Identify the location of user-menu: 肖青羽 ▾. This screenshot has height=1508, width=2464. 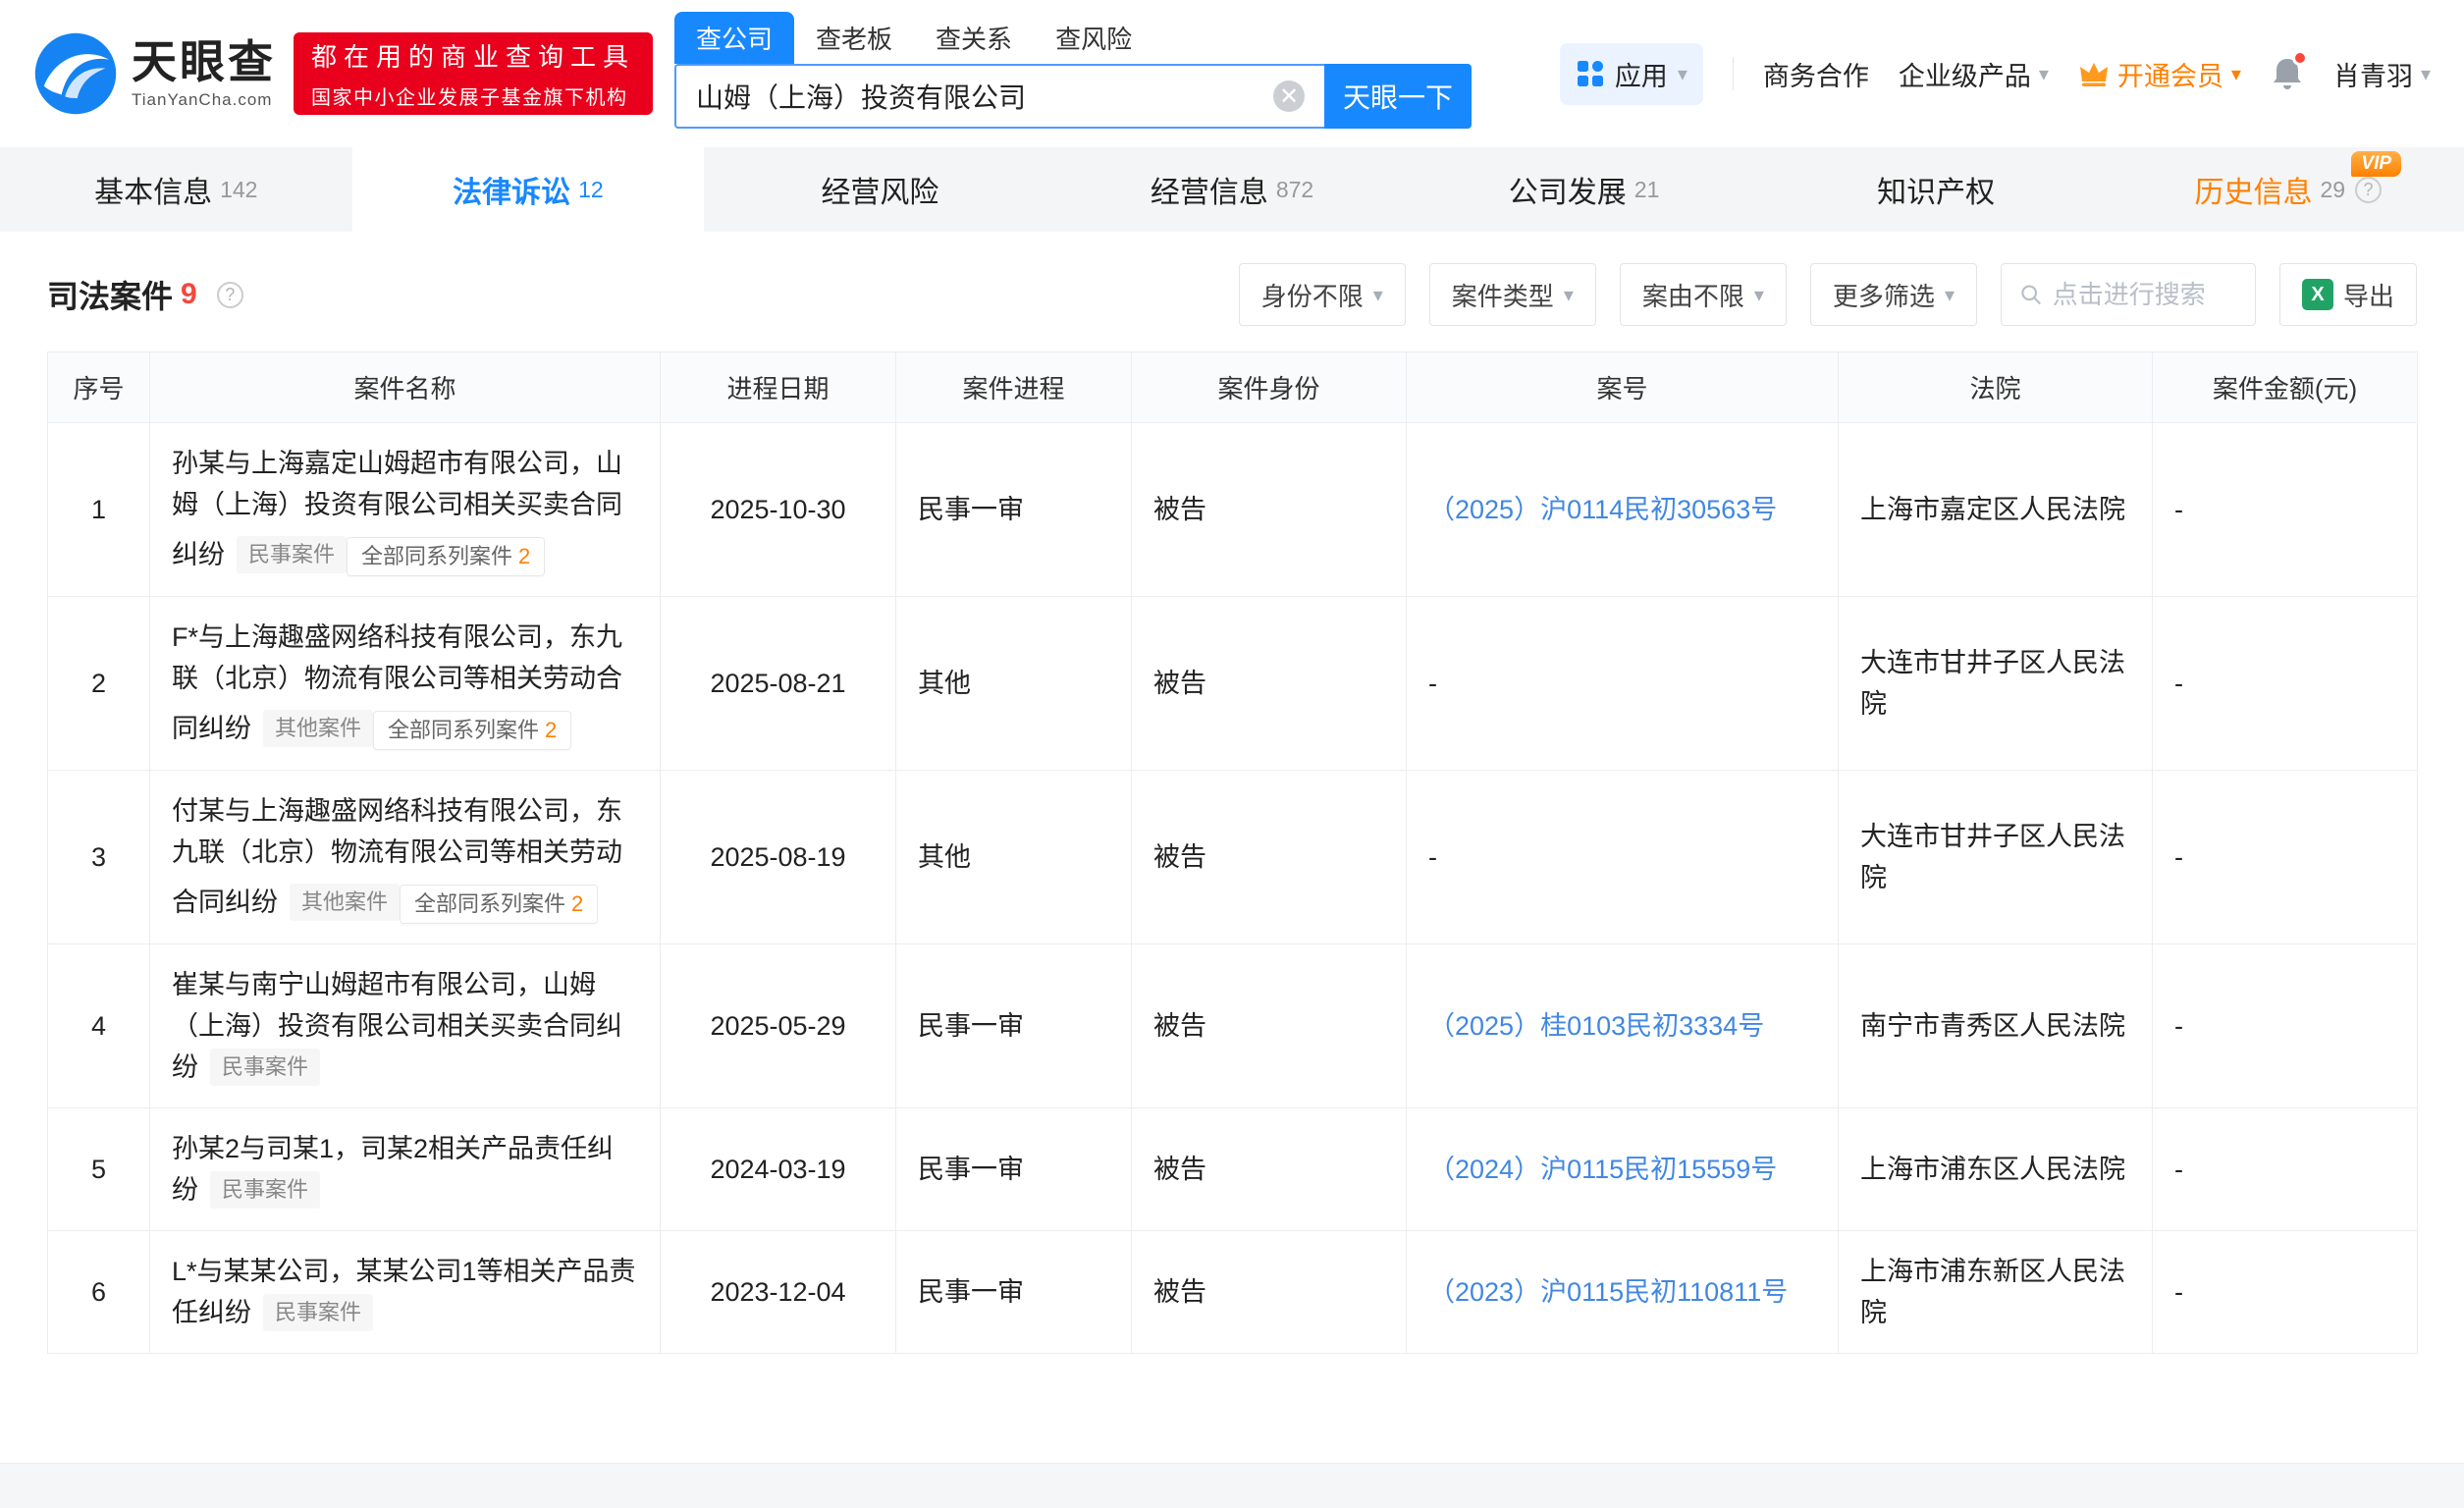
(2382, 74).